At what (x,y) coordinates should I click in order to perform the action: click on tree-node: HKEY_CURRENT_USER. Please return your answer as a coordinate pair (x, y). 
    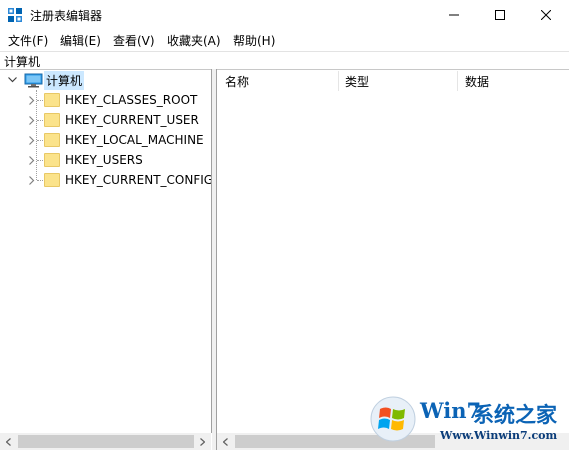
    Looking at the image, I should click on (105, 120).